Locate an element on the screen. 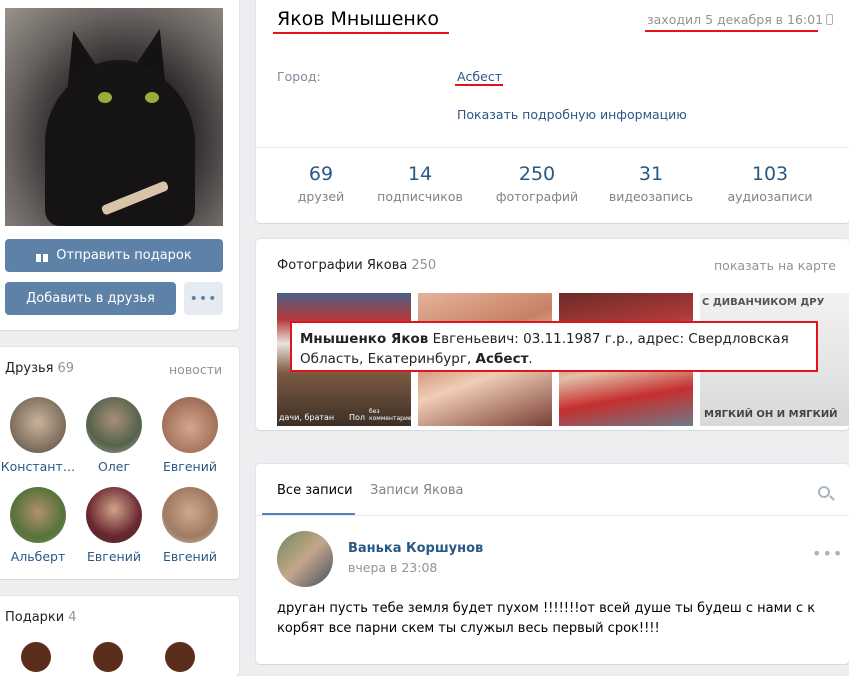 This screenshot has height=676, width=849. friend-name: Олег is located at coordinates (114, 466).